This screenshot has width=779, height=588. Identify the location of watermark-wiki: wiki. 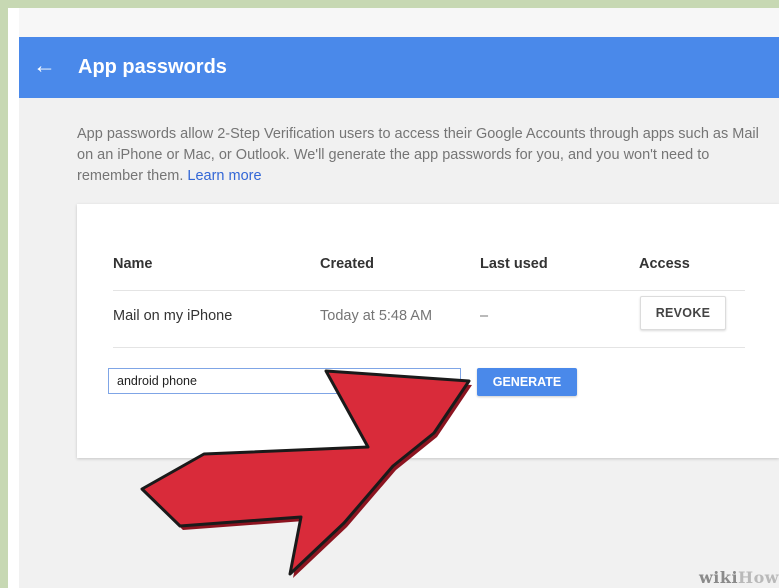
(719, 577).